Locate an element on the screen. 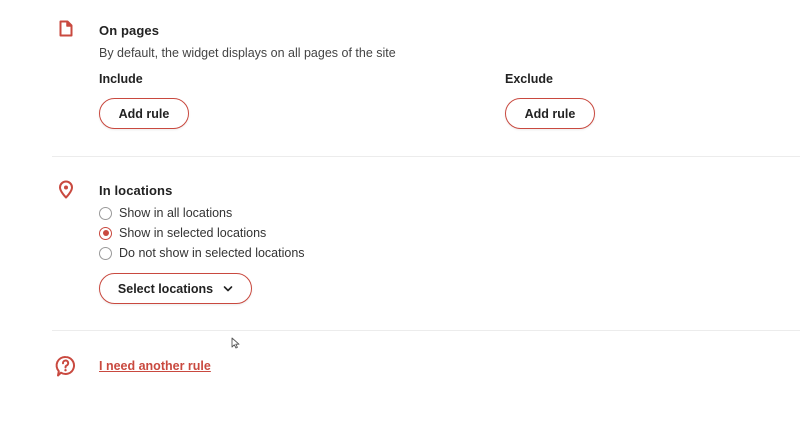 The width and height of the screenshot is (800, 427). exclude-add-rule-label: Add rule is located at coordinates (550, 113).